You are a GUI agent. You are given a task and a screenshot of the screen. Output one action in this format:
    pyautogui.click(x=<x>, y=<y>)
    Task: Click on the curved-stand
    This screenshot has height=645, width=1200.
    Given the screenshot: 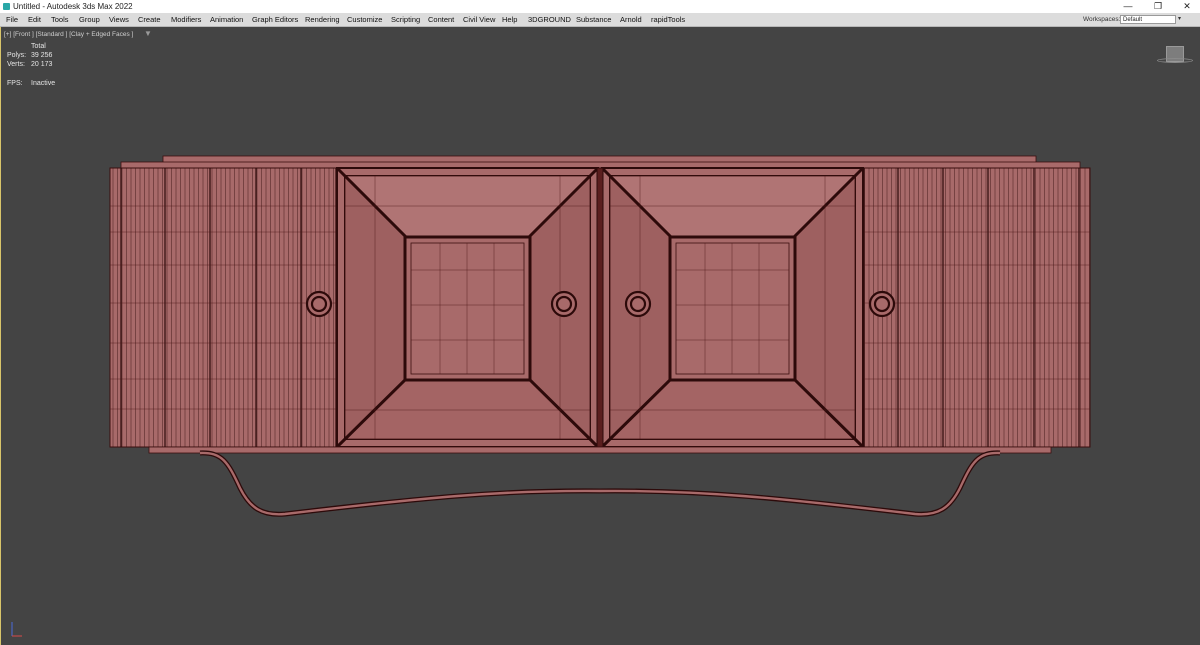 What is the action you would take?
    pyautogui.click(x=600, y=483)
    